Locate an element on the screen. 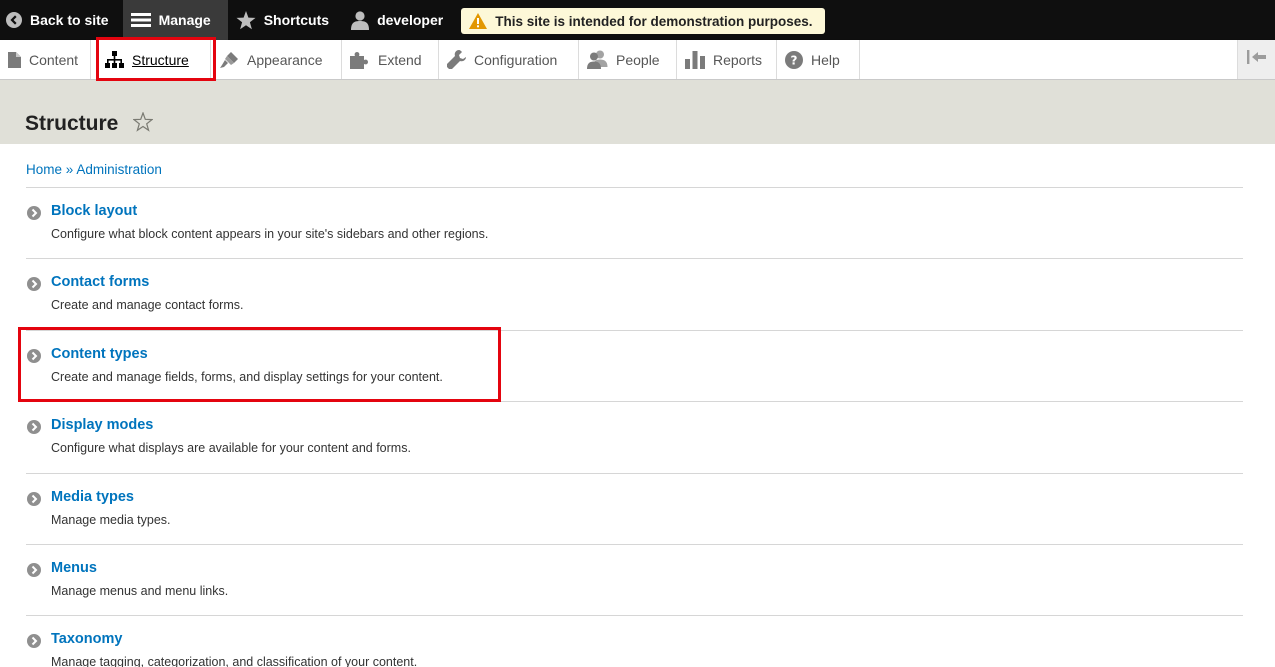 The image size is (1275, 667). page-header-band is located at coordinates (637, 112).